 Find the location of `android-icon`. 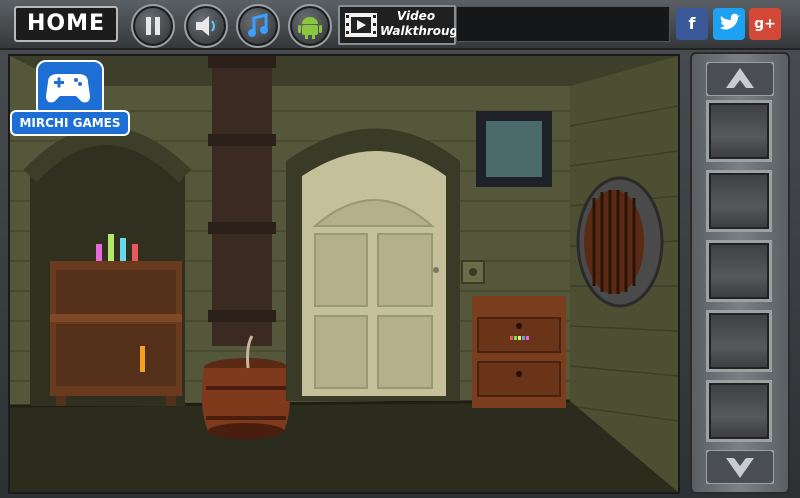

android-icon is located at coordinates (310, 28).